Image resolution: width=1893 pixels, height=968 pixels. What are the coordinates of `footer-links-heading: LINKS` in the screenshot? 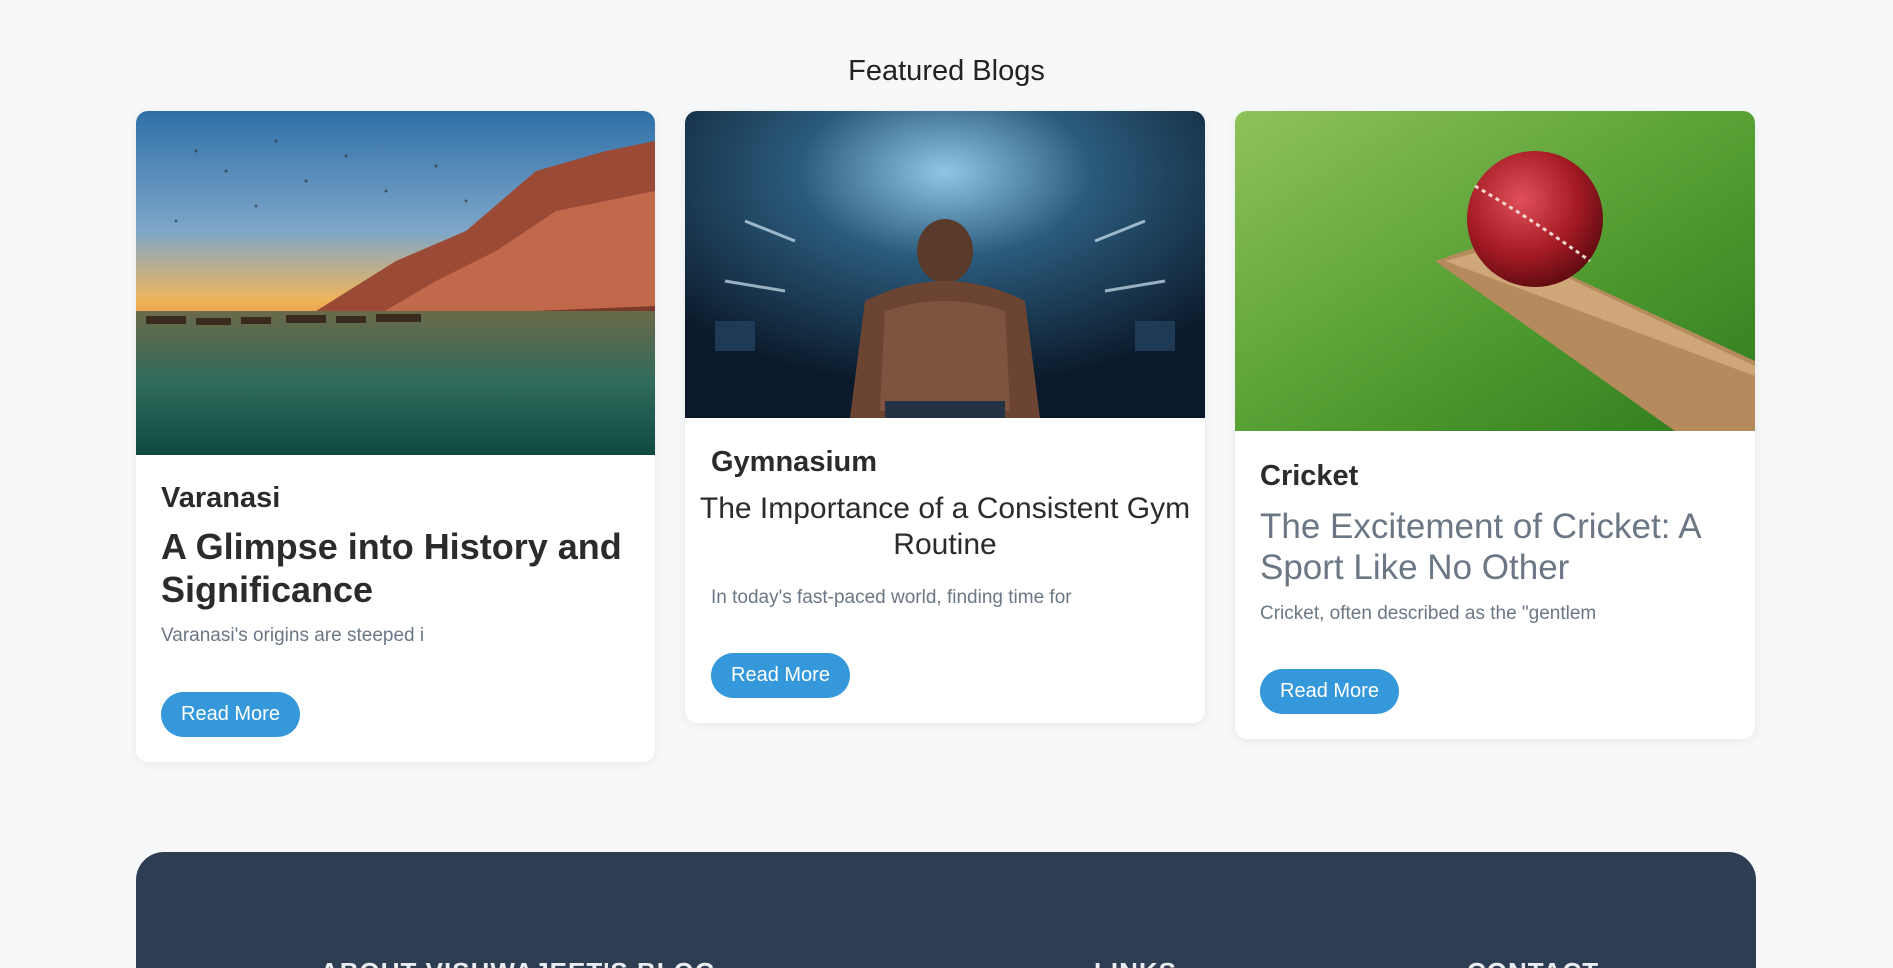 It's located at (1135, 962).